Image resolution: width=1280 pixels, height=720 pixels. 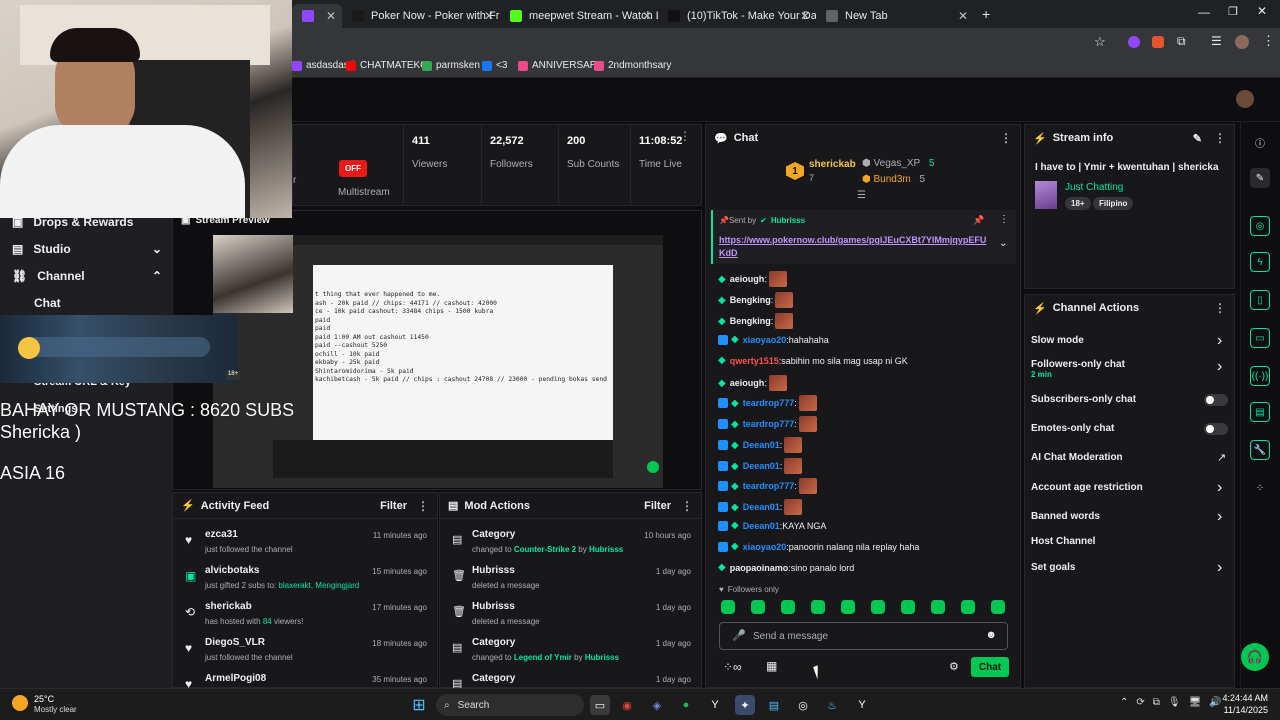 I want to click on activity-user: sherickab, so click(x=228, y=606).